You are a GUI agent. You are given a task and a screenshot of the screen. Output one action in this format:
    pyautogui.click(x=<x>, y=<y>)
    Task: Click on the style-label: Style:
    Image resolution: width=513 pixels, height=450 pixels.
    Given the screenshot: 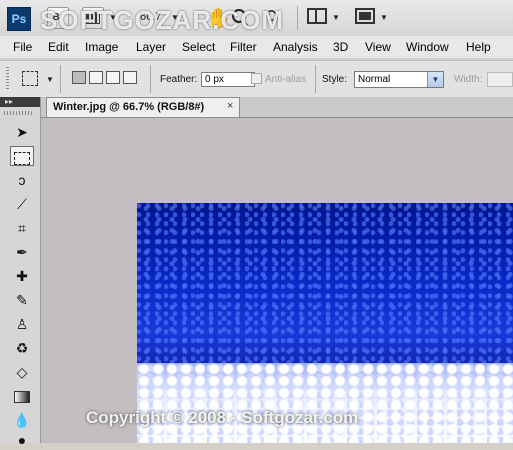 What is the action you would take?
    pyautogui.click(x=335, y=79)
    